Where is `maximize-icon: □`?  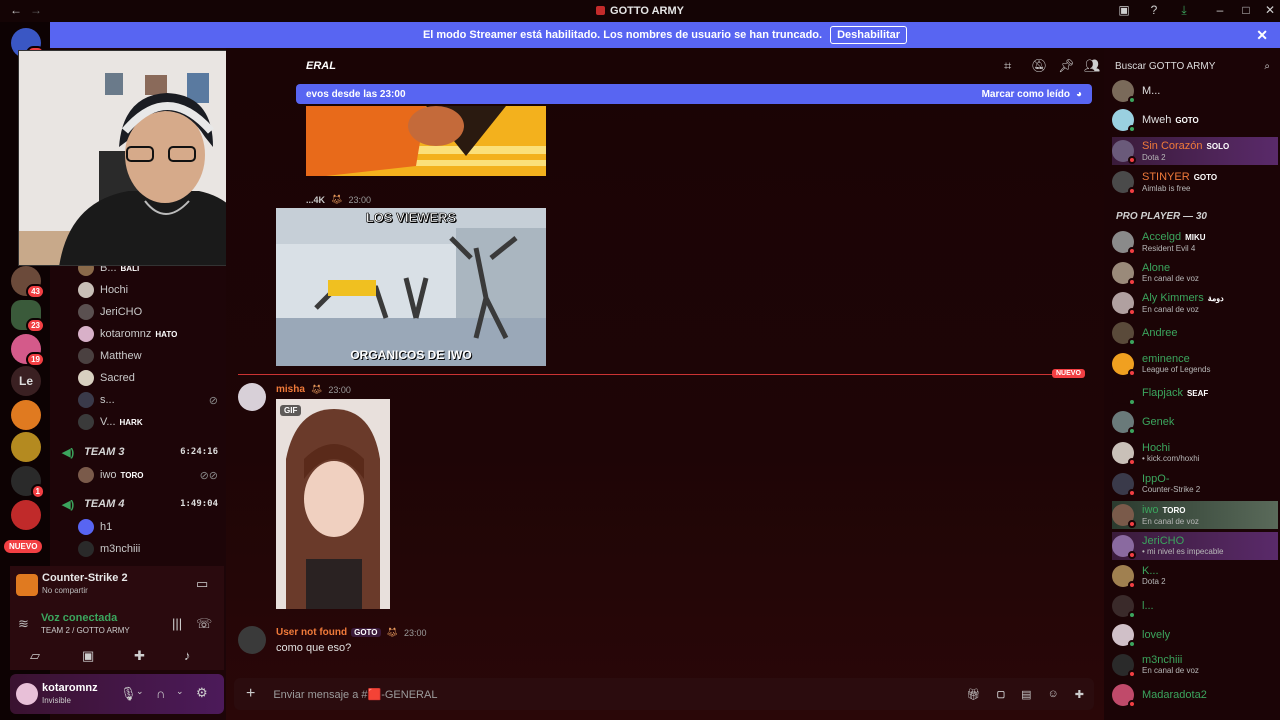
maximize-icon: □ is located at coordinates (1246, 10).